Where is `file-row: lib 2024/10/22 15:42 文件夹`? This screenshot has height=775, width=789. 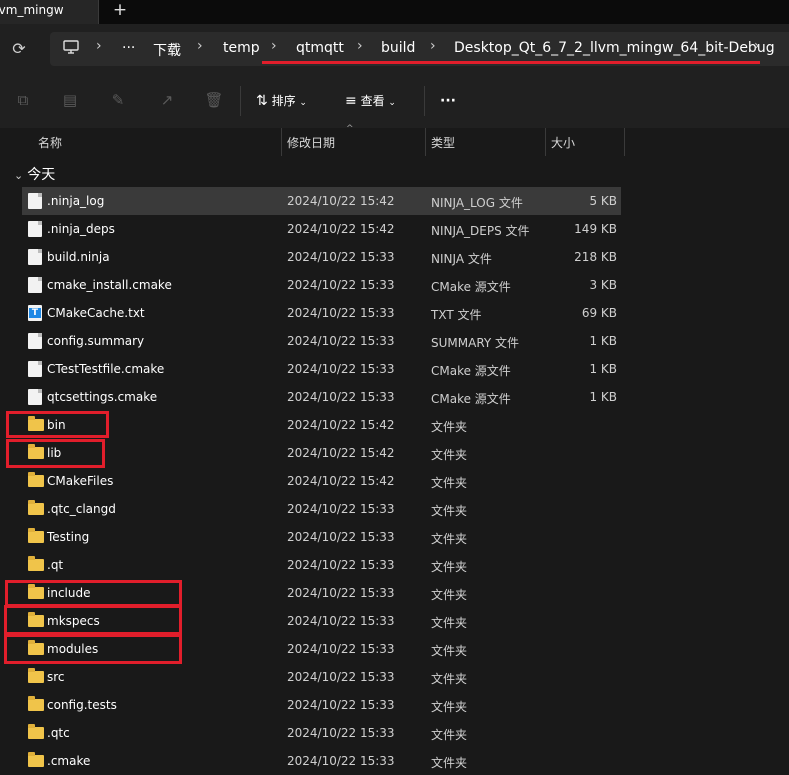 file-row: lib 2024/10/22 15:42 文件夹 is located at coordinates (321, 453).